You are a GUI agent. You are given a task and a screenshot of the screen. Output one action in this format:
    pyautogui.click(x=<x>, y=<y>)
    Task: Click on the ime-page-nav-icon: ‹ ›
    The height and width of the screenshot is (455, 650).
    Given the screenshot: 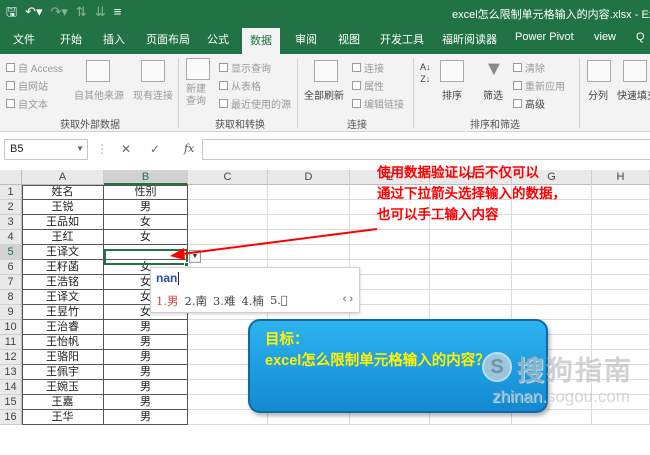 What is the action you would take?
    pyautogui.click(x=348, y=299)
    